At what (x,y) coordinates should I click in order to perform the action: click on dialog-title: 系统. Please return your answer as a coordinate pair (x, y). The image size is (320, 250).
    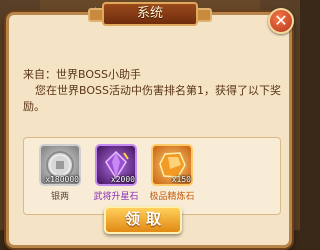
    Looking at the image, I should click on (150, 14).